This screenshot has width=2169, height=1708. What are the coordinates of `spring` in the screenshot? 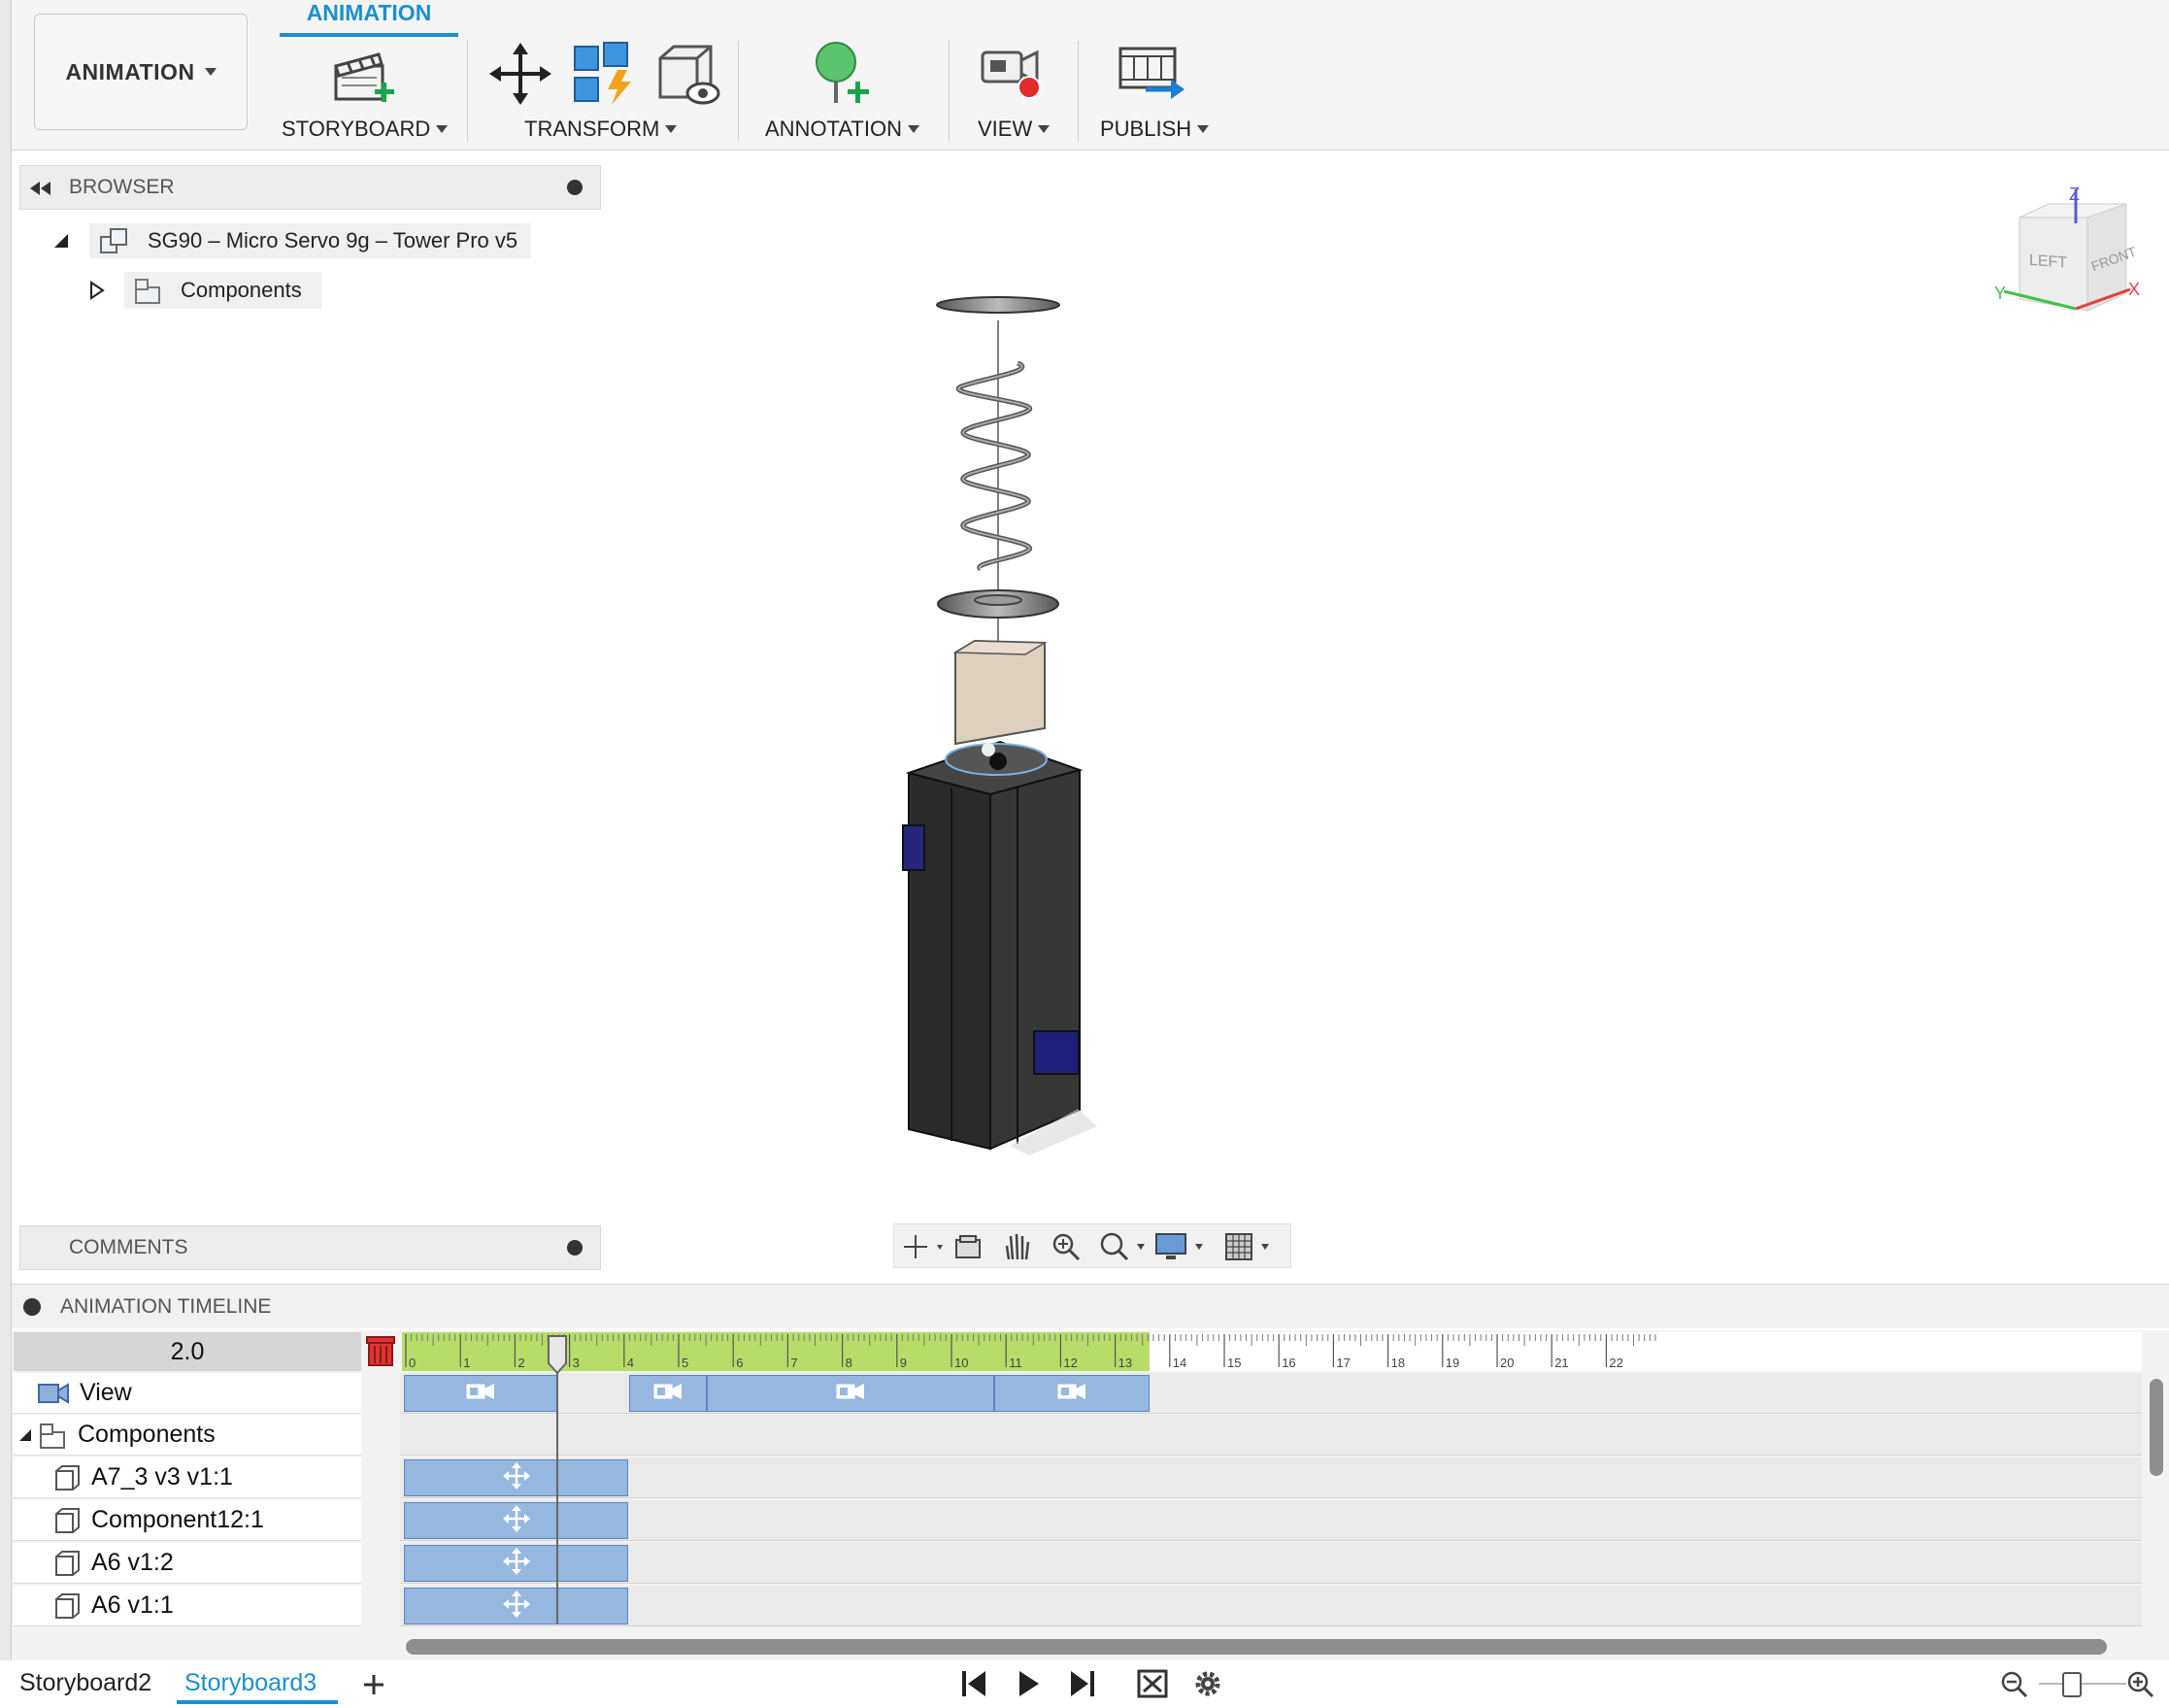 It's located at (993, 466).